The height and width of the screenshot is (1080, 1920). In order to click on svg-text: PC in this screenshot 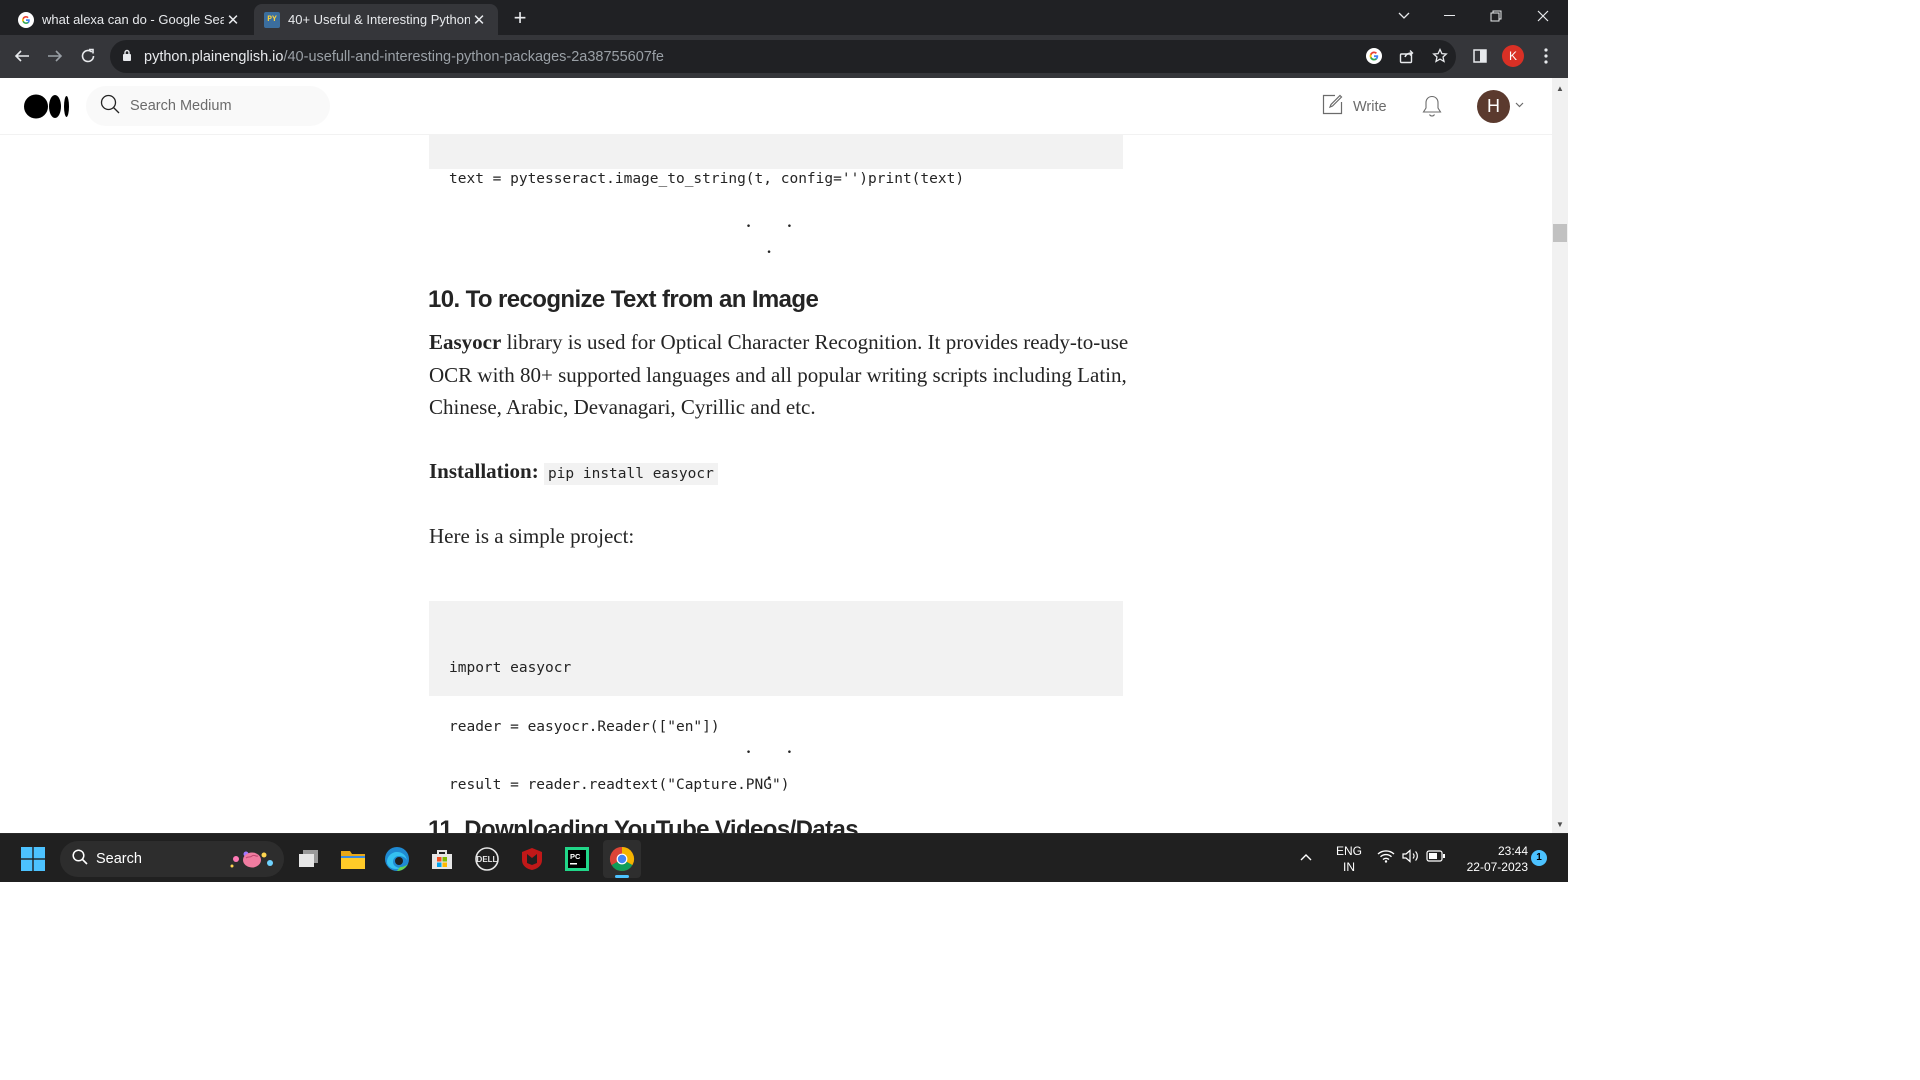, I will do `click(575, 856)`.